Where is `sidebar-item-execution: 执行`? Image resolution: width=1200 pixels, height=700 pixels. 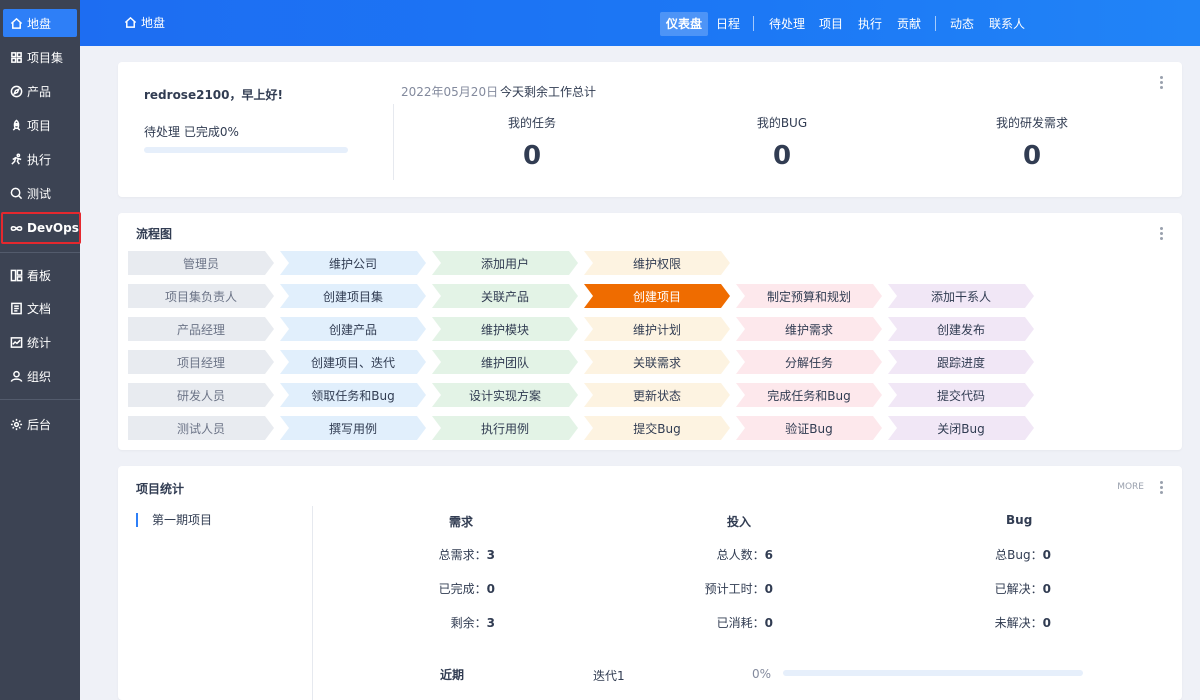
sidebar-item-execution: 执行 is located at coordinates (40, 159).